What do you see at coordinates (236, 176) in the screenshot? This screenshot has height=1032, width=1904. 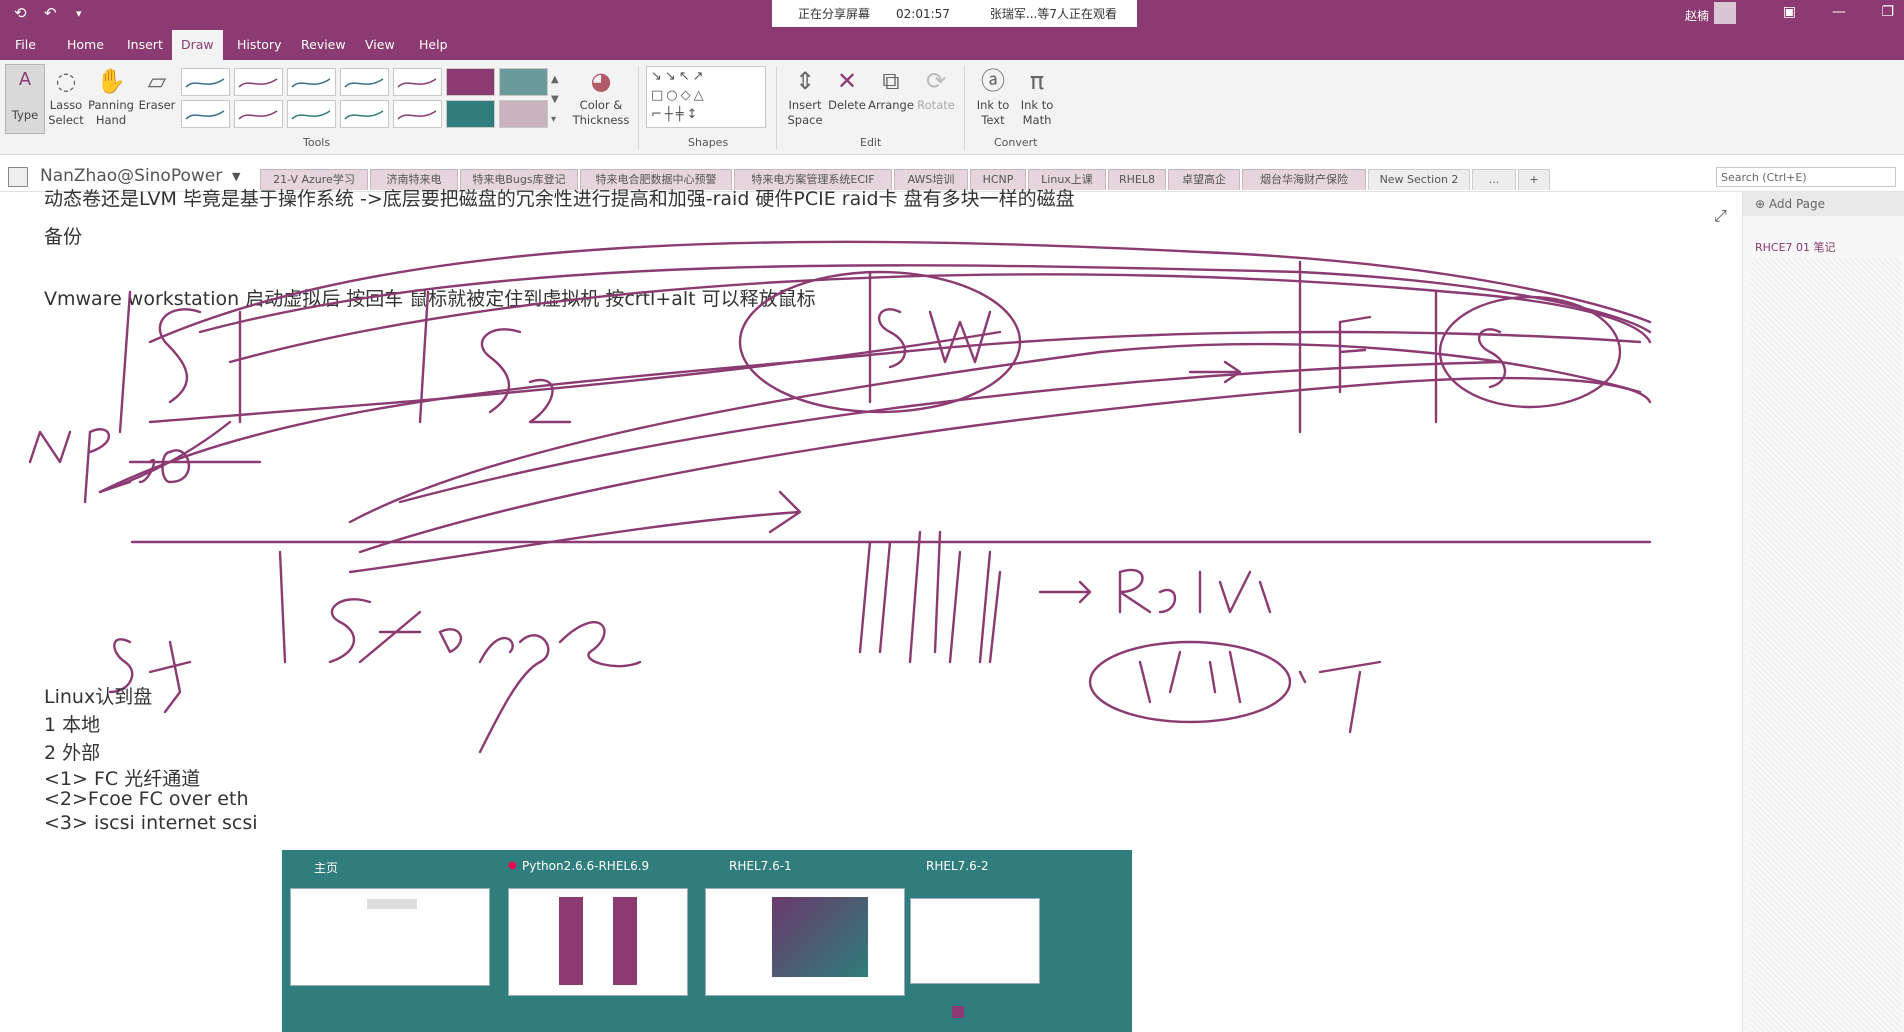 I see `notebook-dropdown-icon: ▼` at bounding box center [236, 176].